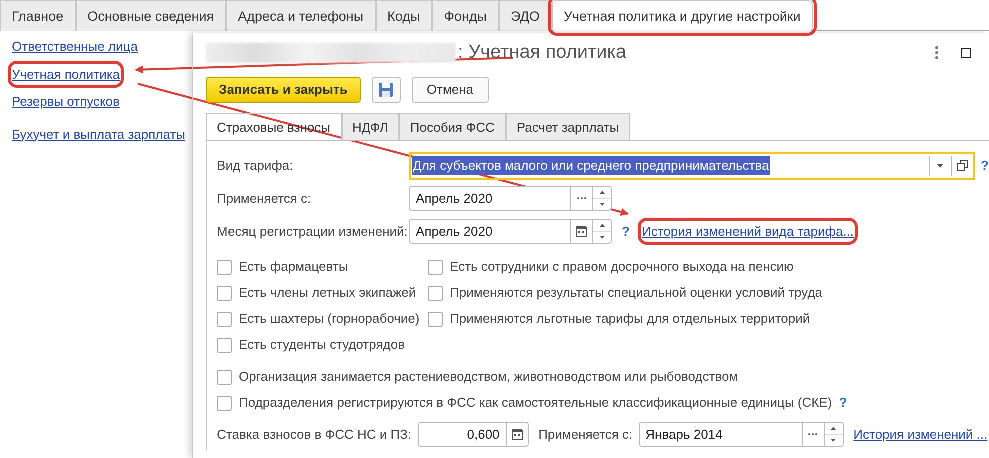 The height and width of the screenshot is (458, 989). Describe the element at coordinates (450, 90) in the screenshot. I see `cancel-button: Отмена` at that location.